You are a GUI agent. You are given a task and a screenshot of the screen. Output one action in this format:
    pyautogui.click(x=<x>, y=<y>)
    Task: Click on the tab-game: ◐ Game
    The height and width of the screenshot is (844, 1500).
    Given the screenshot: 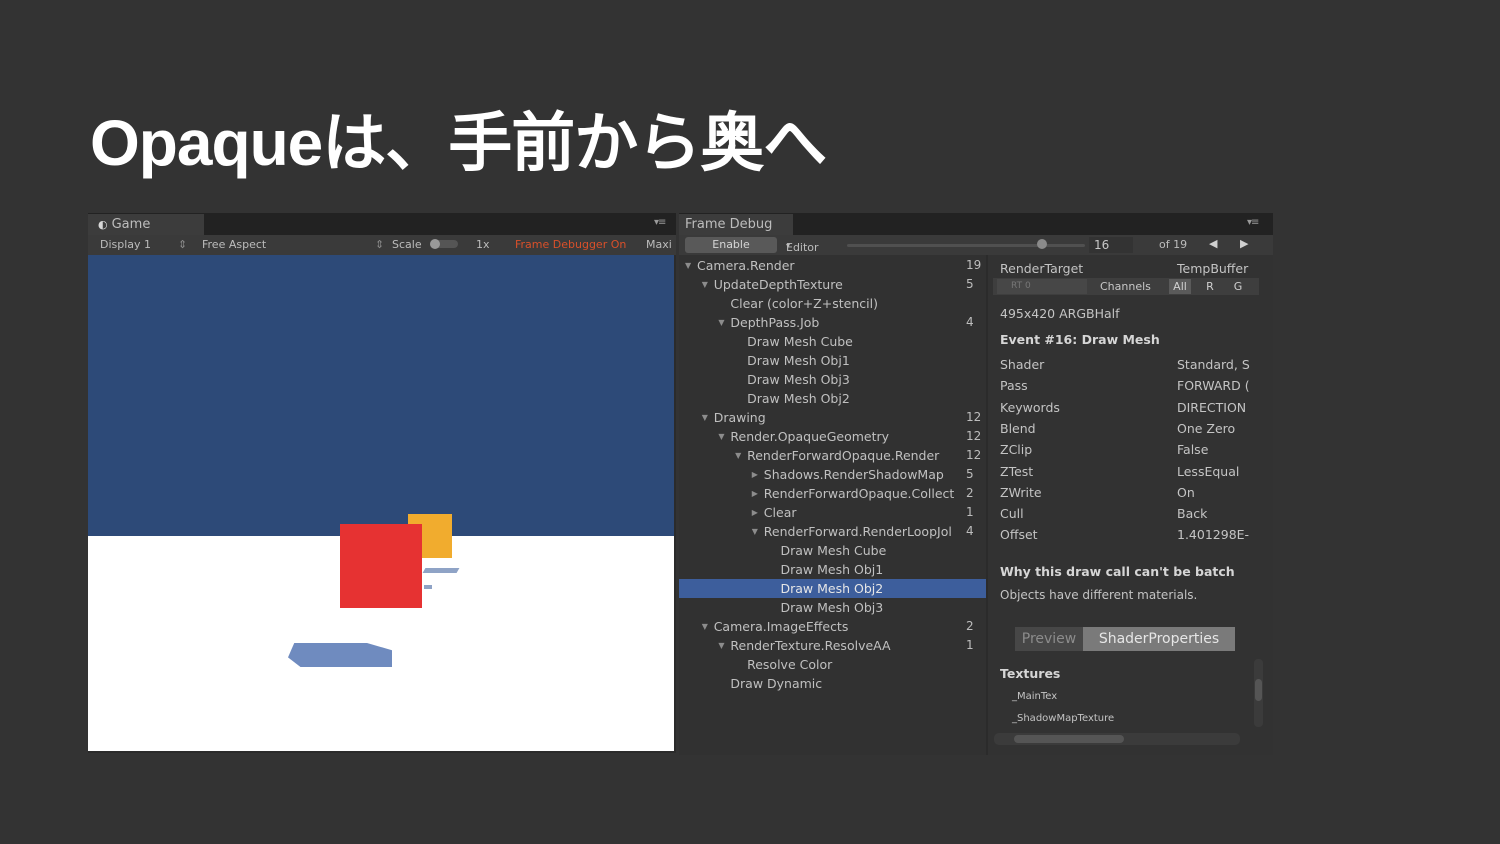 What is the action you would take?
    pyautogui.click(x=146, y=224)
    